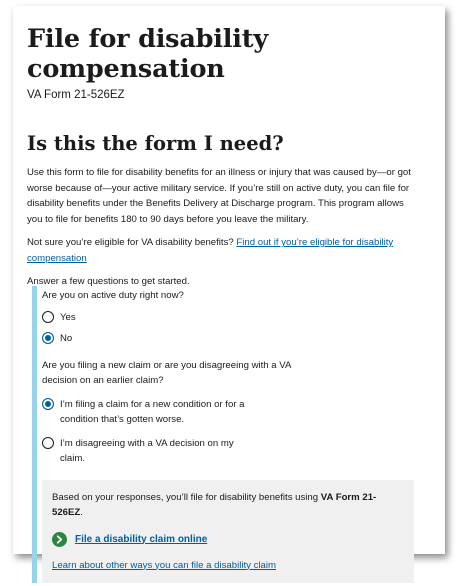 This screenshot has height=586, width=474. Describe the element at coordinates (141, 539) in the screenshot. I see `file-claim-online-link: File a disability claim online` at that location.